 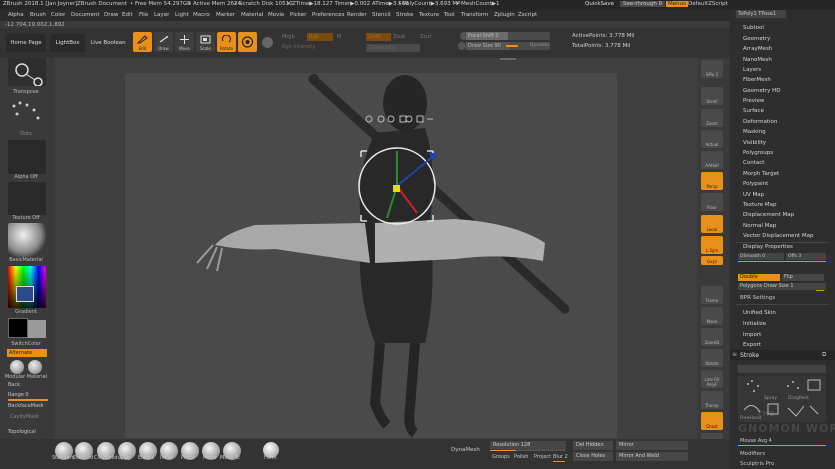 What do you see at coordinates (405, 15) in the screenshot?
I see `menu-stroke: Stroke` at bounding box center [405, 15].